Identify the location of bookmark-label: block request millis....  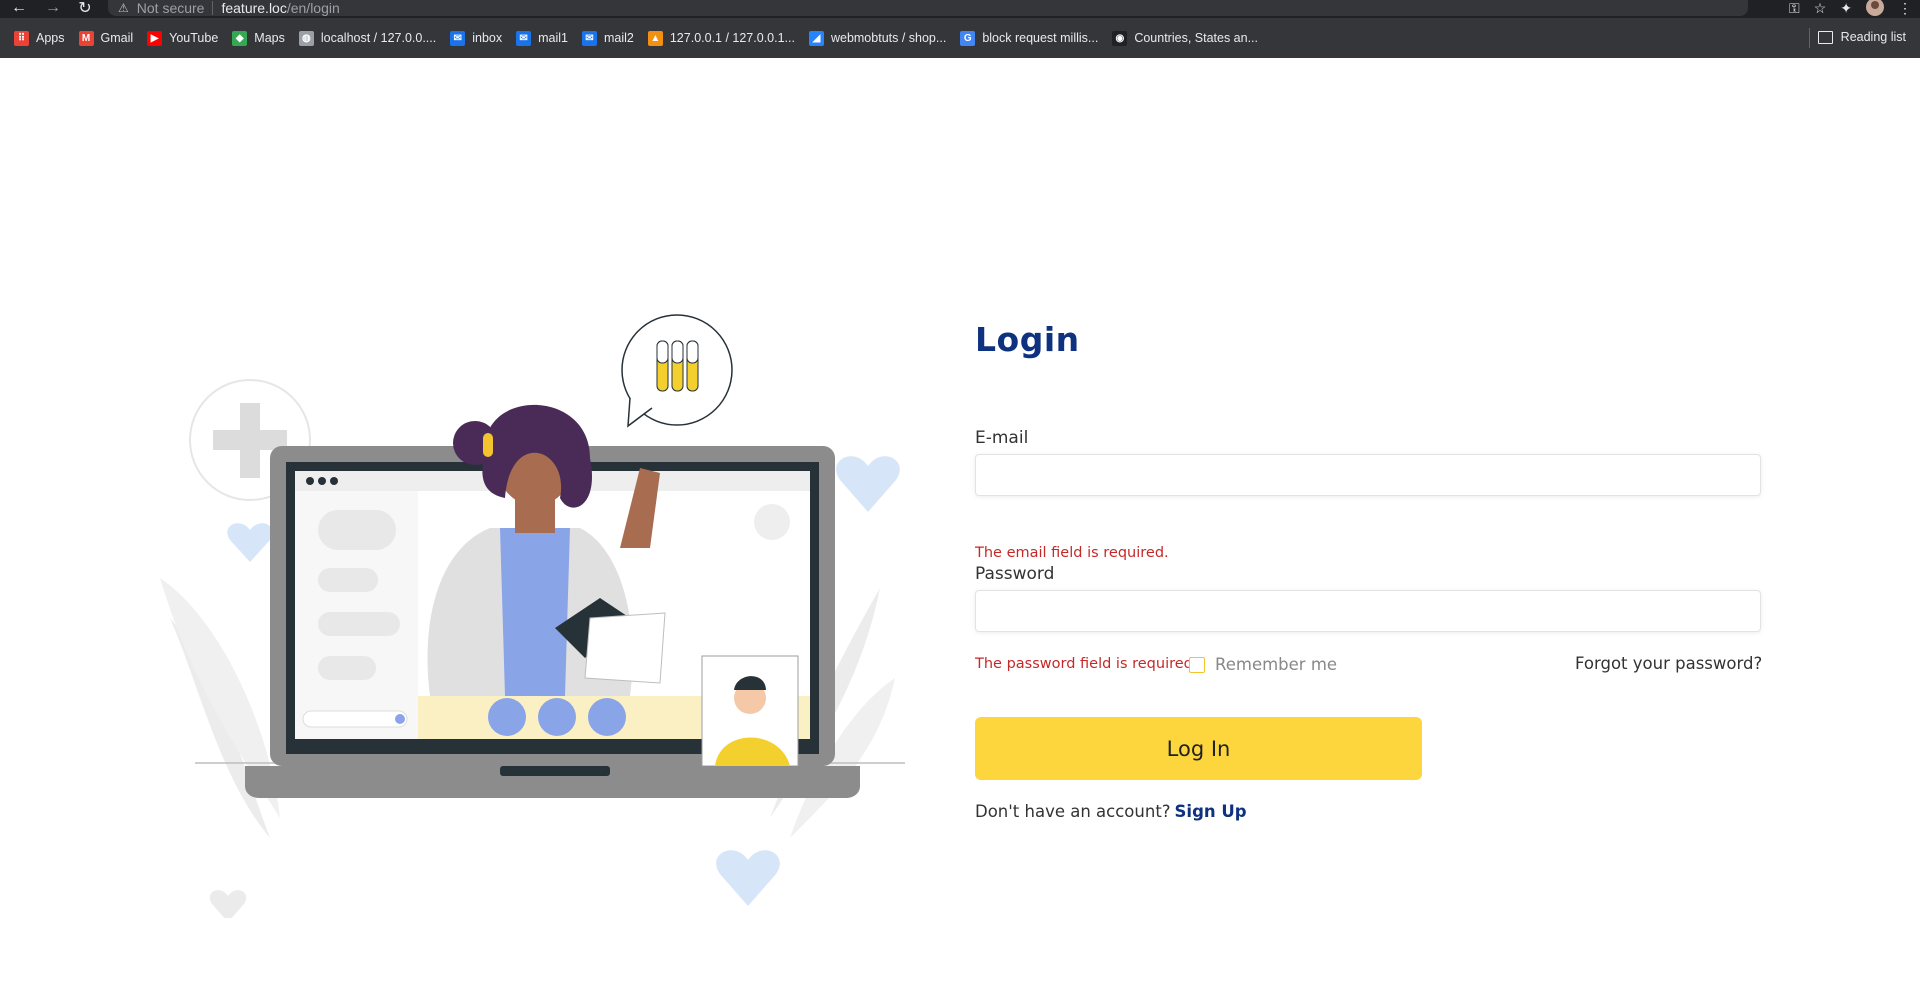
(1040, 38).